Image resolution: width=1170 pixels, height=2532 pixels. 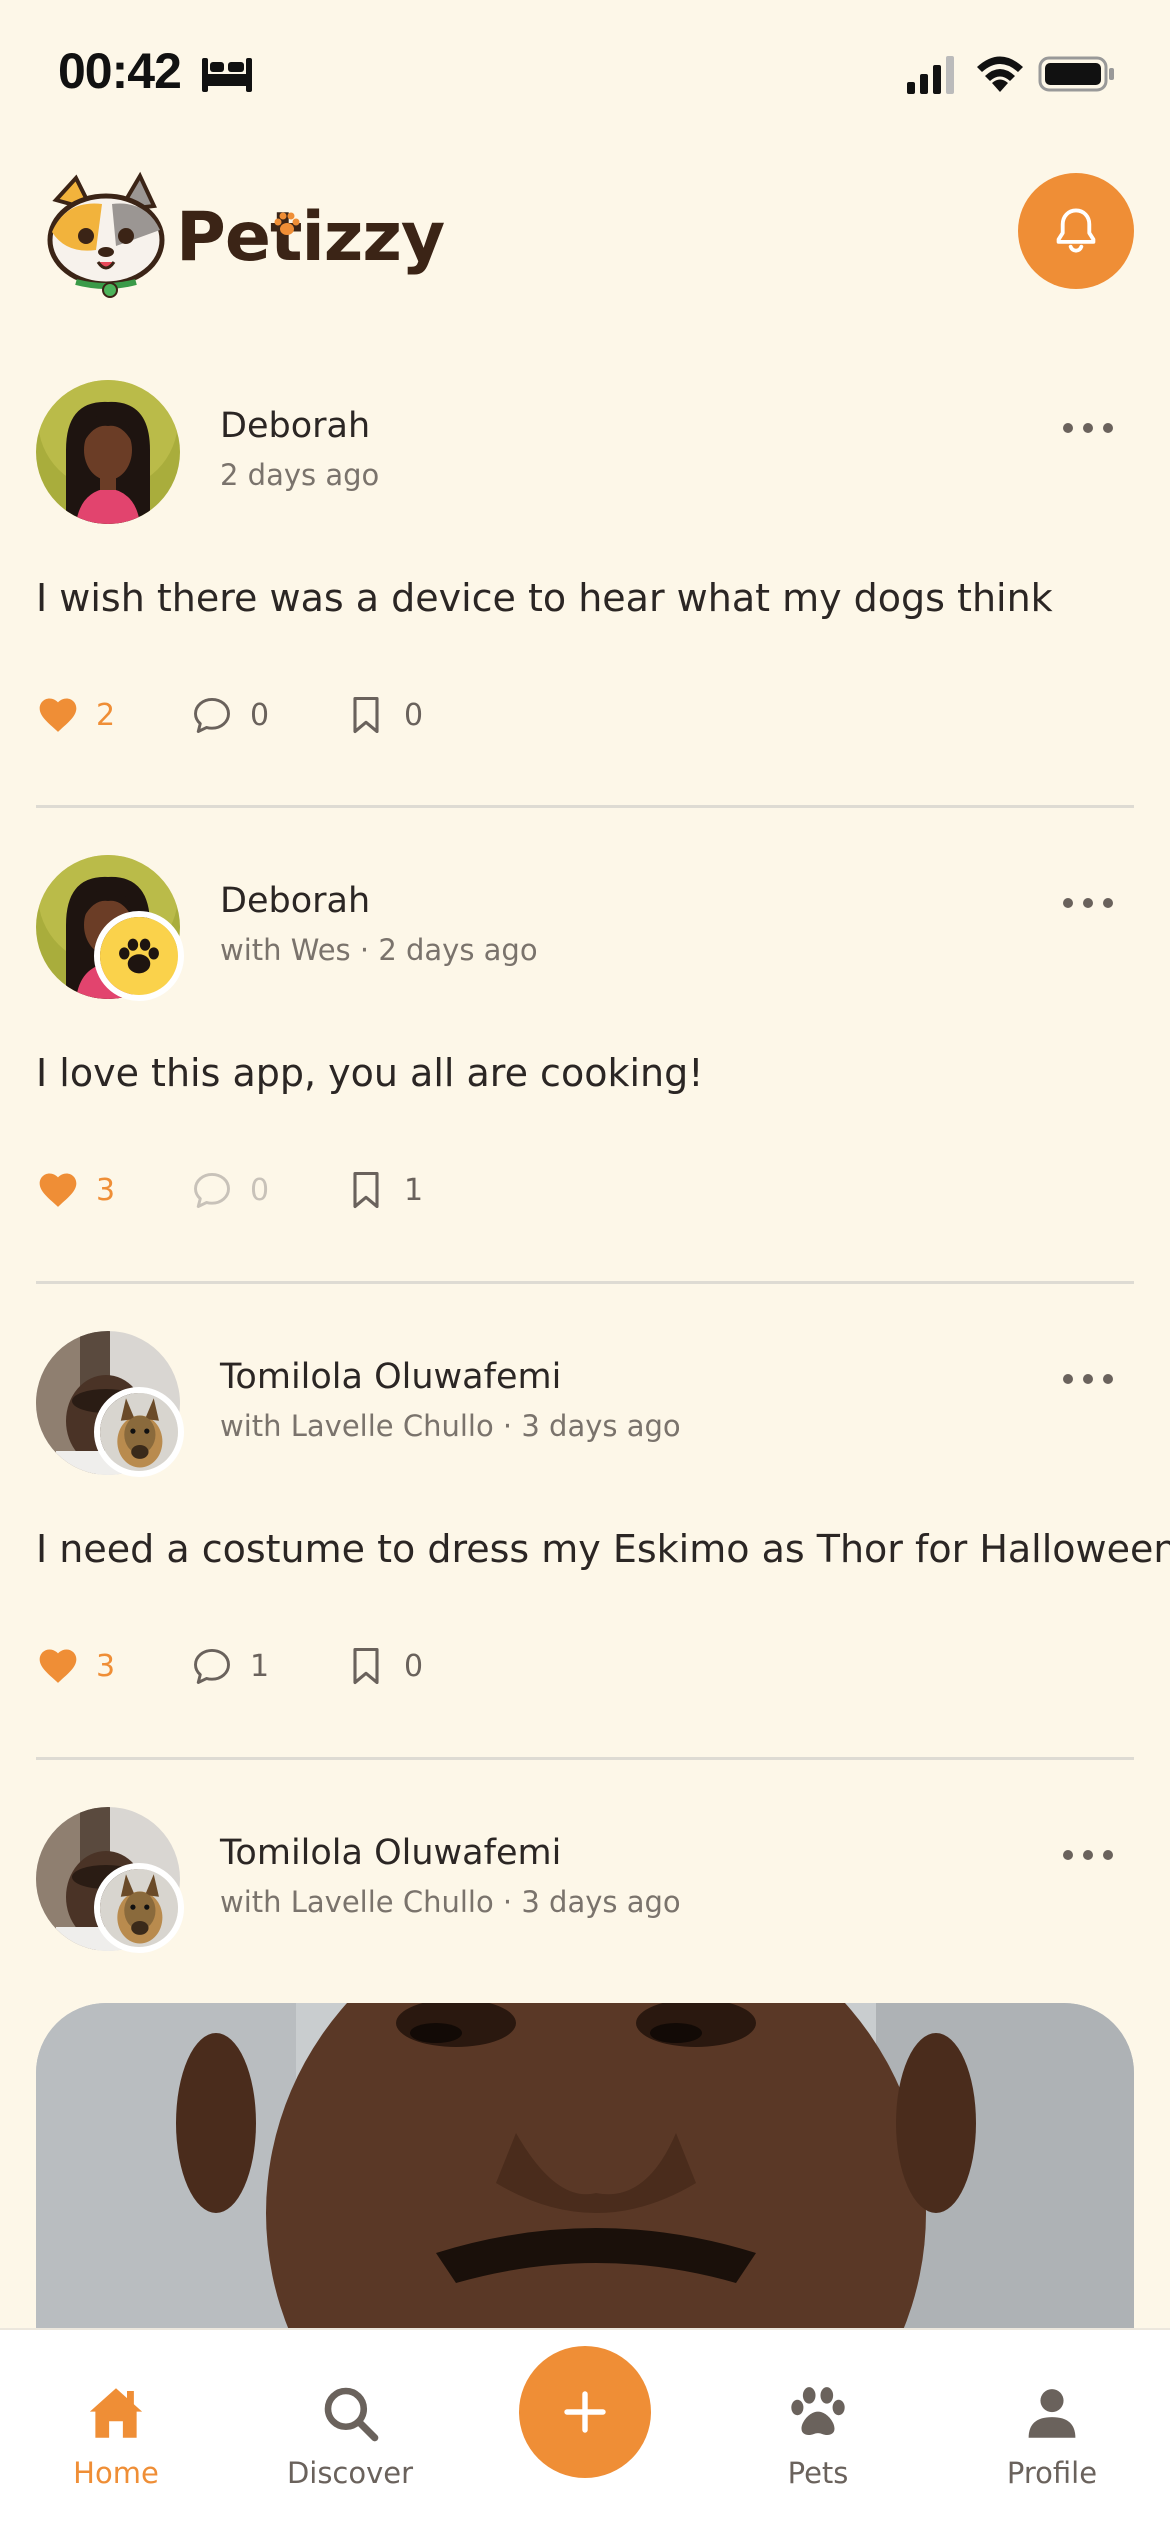 I want to click on post-meta: with Wes · 2 days ago, so click(x=379, y=950).